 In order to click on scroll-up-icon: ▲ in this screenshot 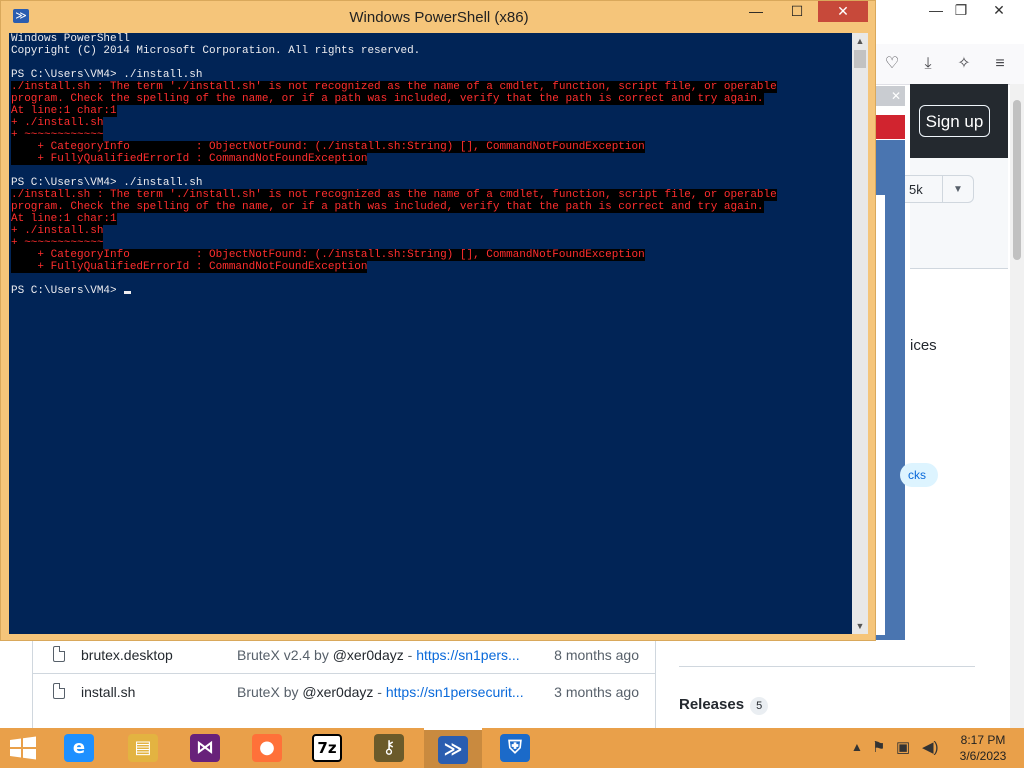, I will do `click(860, 41)`.